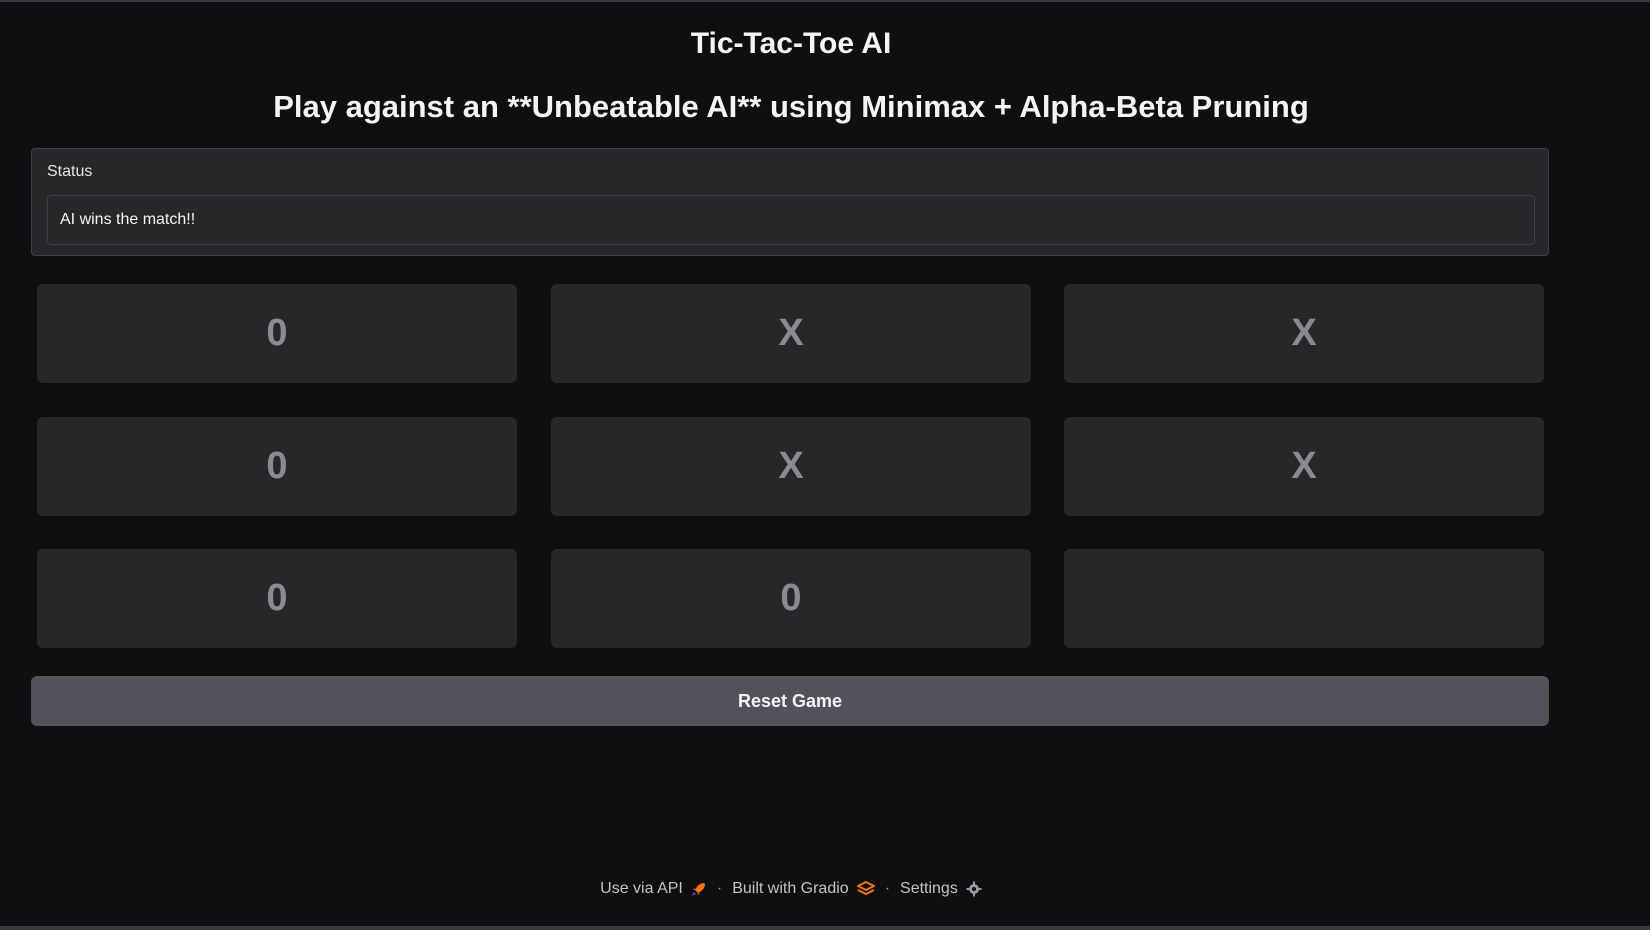 The height and width of the screenshot is (930, 1650). I want to click on settings-link: Settings, so click(941, 889).